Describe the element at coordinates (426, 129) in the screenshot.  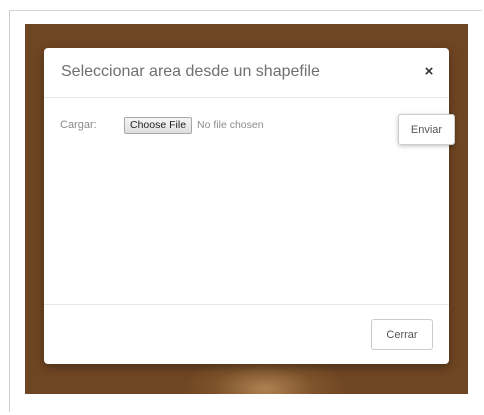
I see `submit-button: Enviar` at that location.